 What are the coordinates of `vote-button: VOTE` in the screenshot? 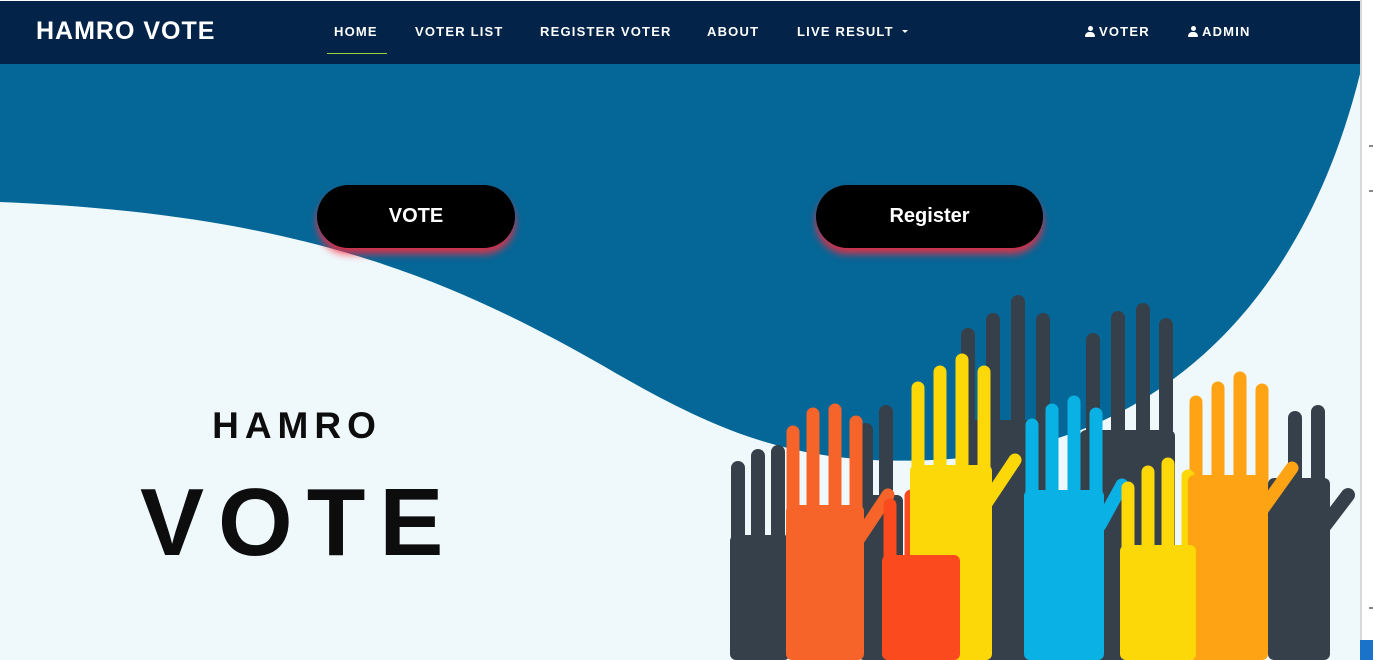 It's located at (416, 216).